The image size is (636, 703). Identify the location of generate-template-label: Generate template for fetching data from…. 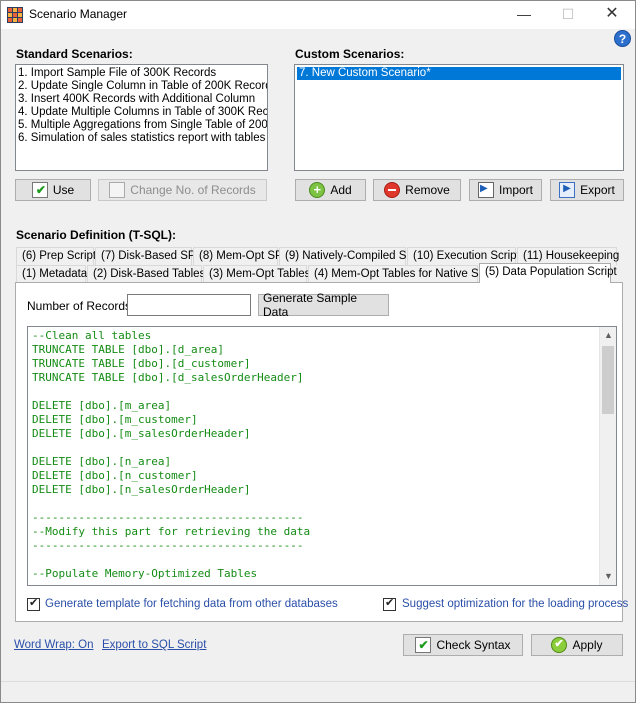
(191, 604).